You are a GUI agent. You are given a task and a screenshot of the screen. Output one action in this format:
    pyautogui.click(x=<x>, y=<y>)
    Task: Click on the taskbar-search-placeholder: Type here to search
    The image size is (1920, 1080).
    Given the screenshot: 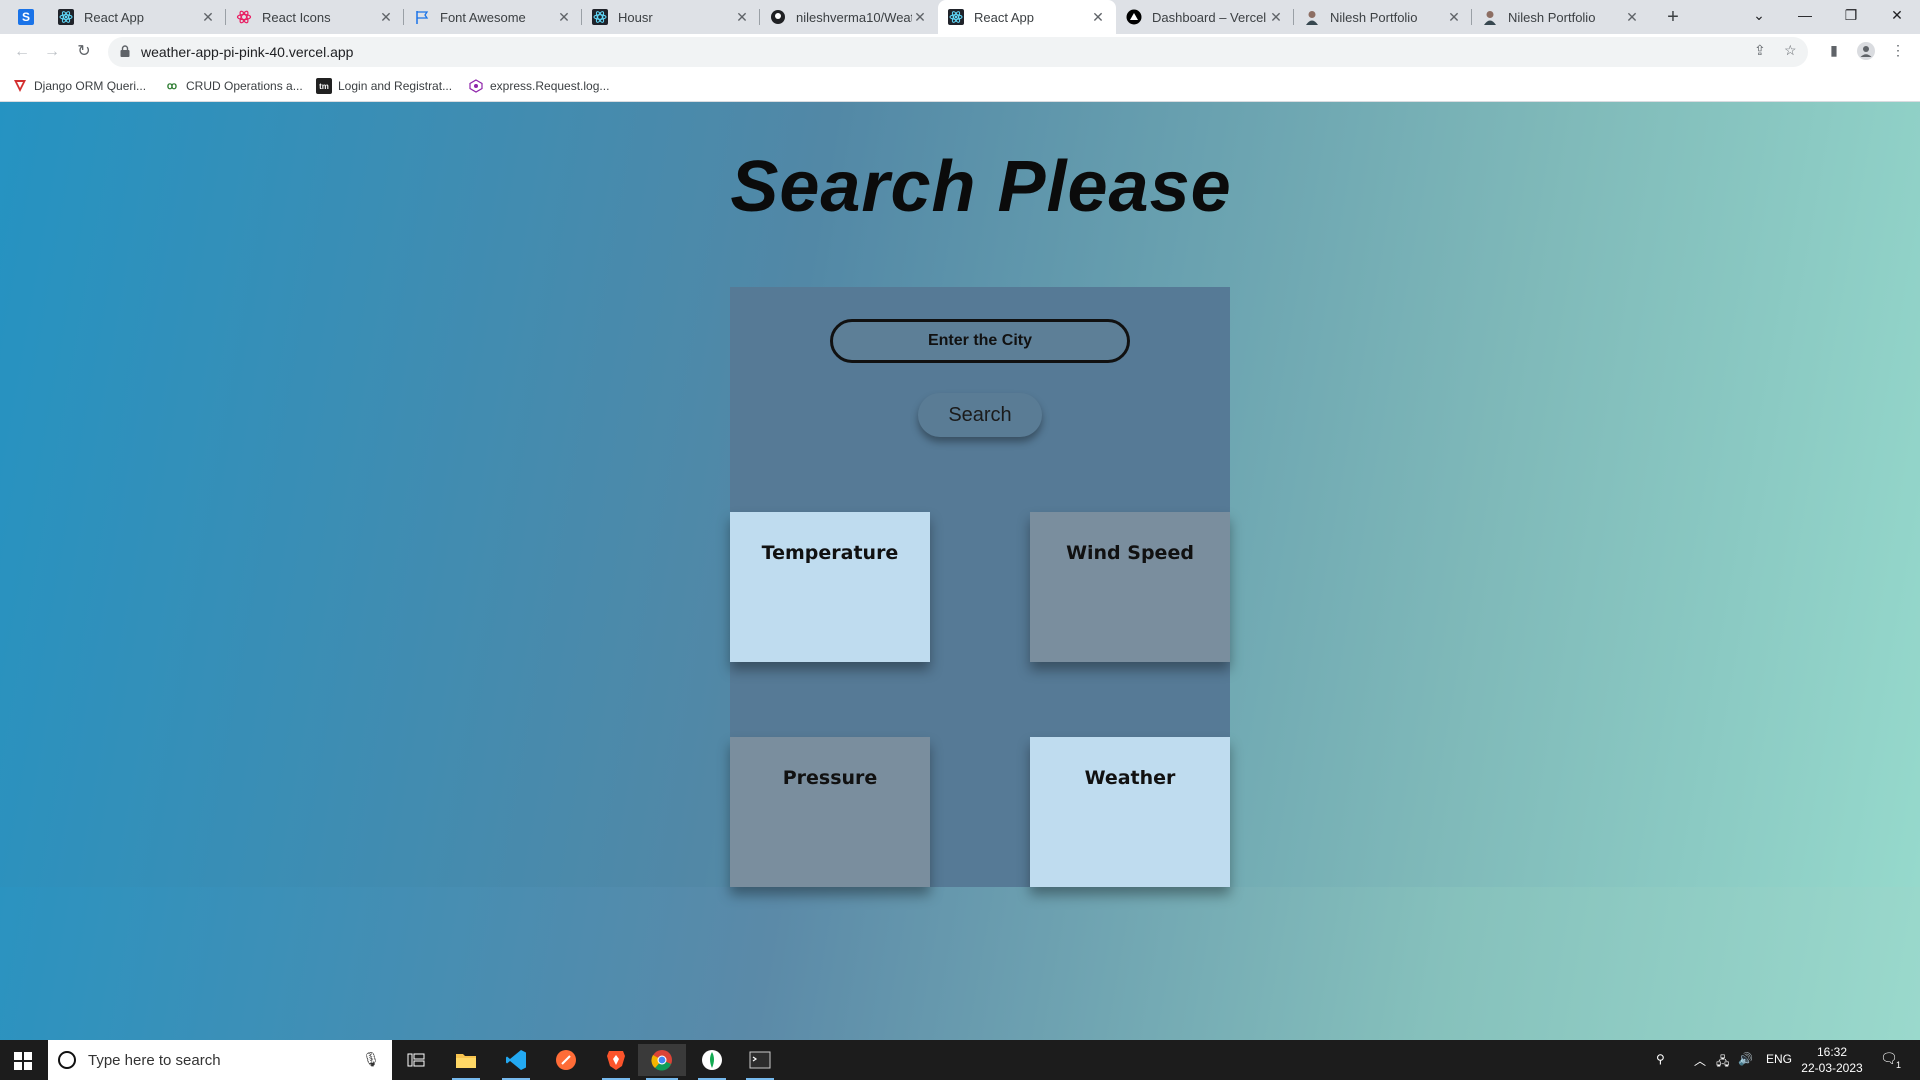 What is the action you would take?
    pyautogui.click(x=154, y=1060)
    